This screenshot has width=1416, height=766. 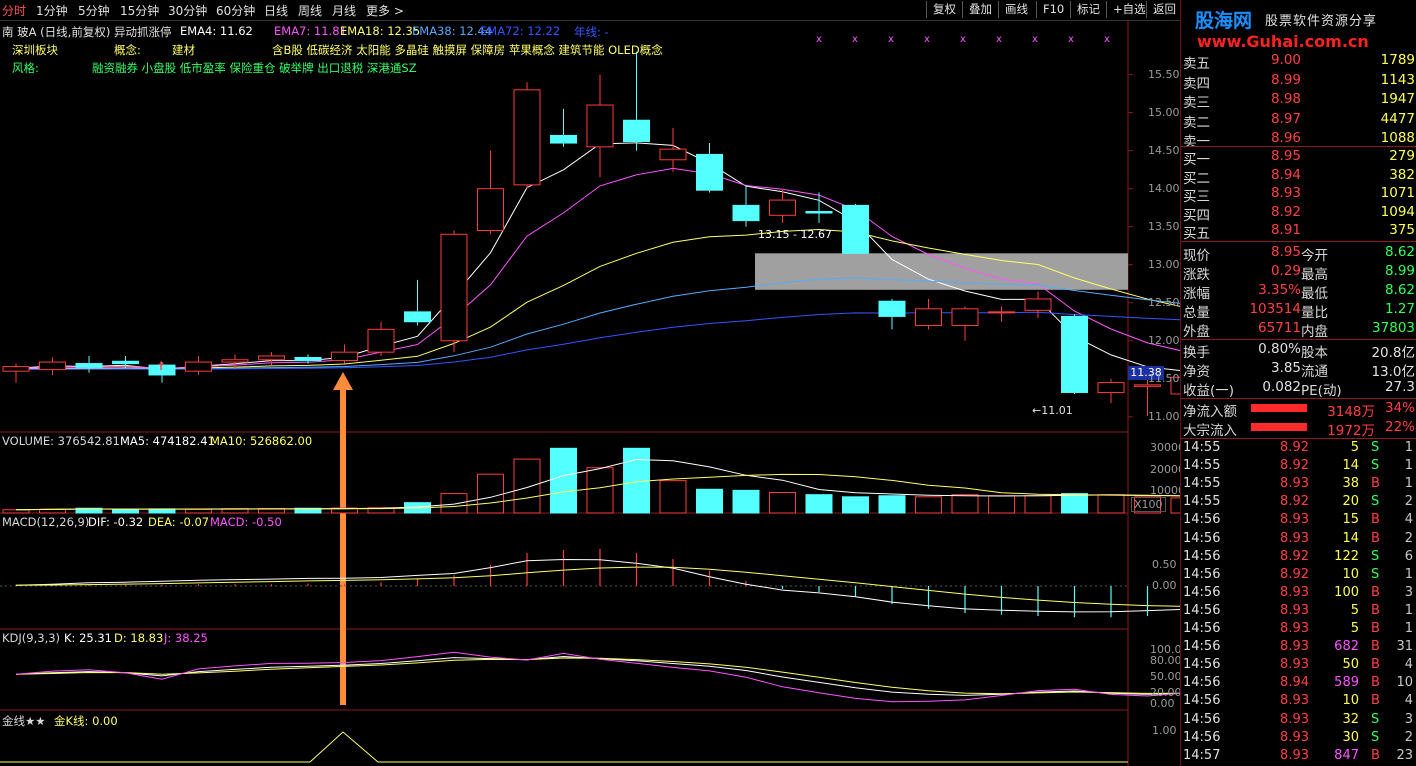 What do you see at coordinates (235, 10) in the screenshot?
I see `period-tab-5: 60分钟` at bounding box center [235, 10].